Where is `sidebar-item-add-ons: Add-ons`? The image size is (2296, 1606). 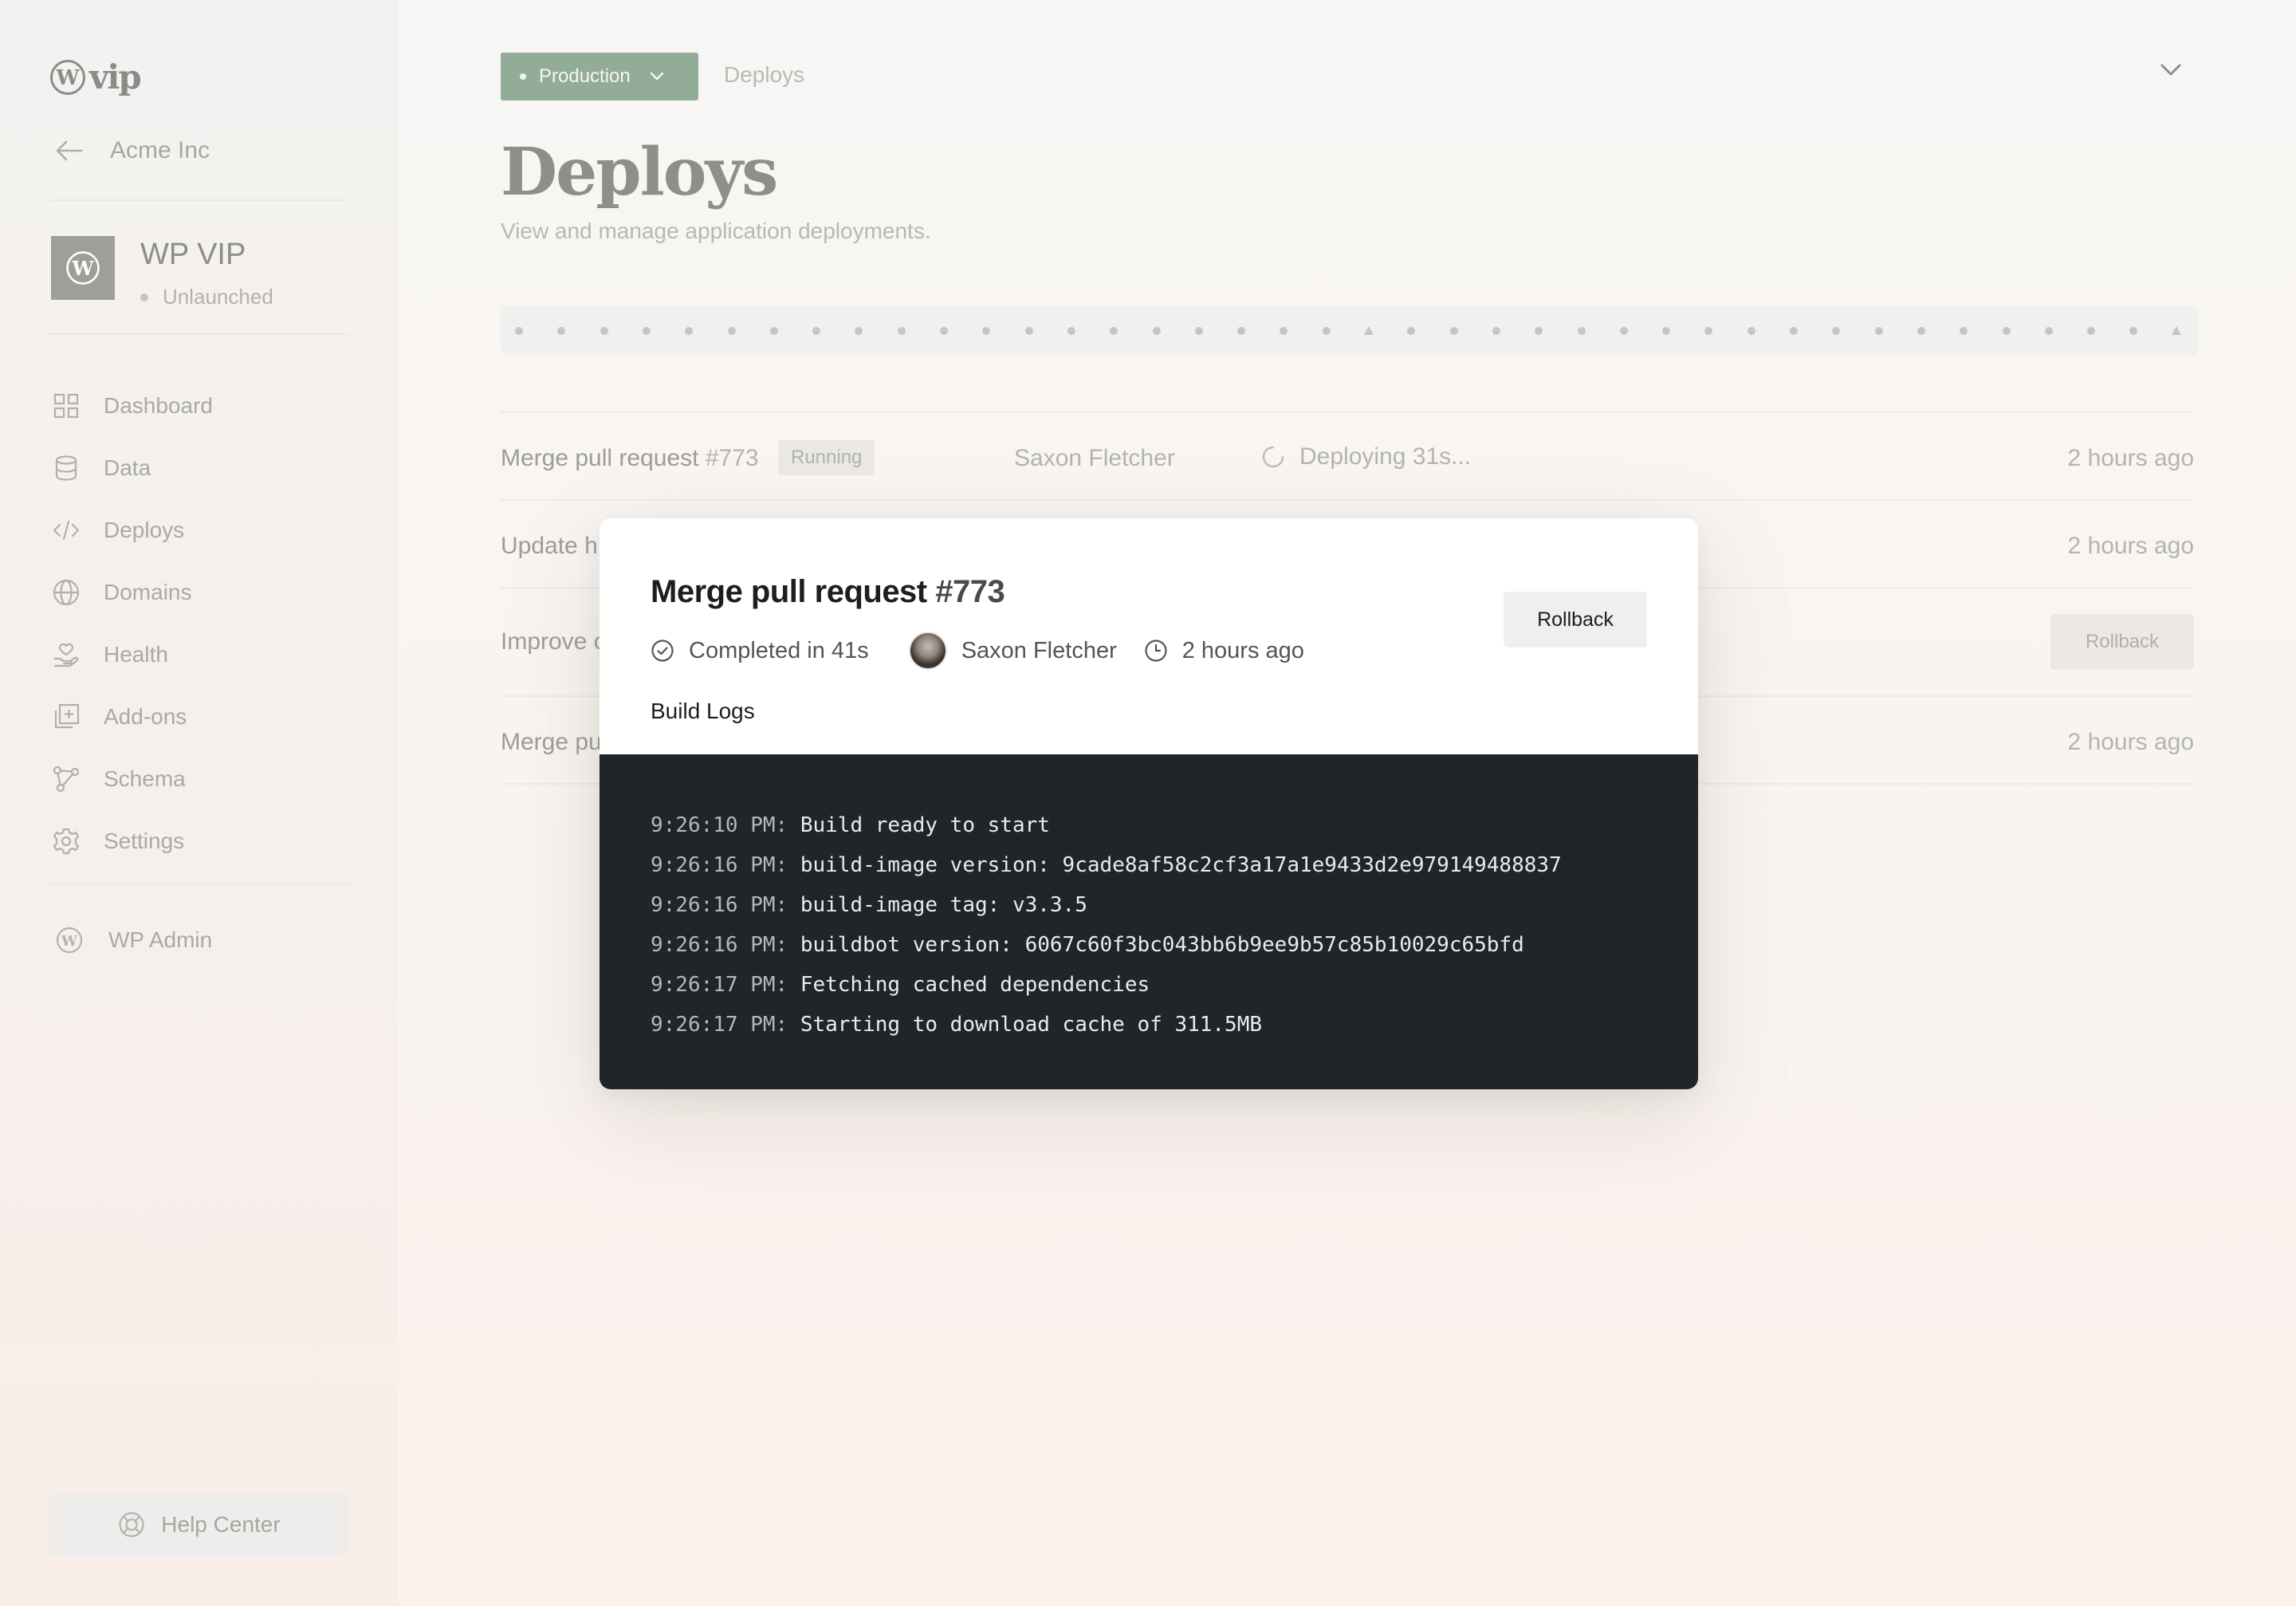
sidebar-item-add-ons: Add-ons is located at coordinates (133, 717).